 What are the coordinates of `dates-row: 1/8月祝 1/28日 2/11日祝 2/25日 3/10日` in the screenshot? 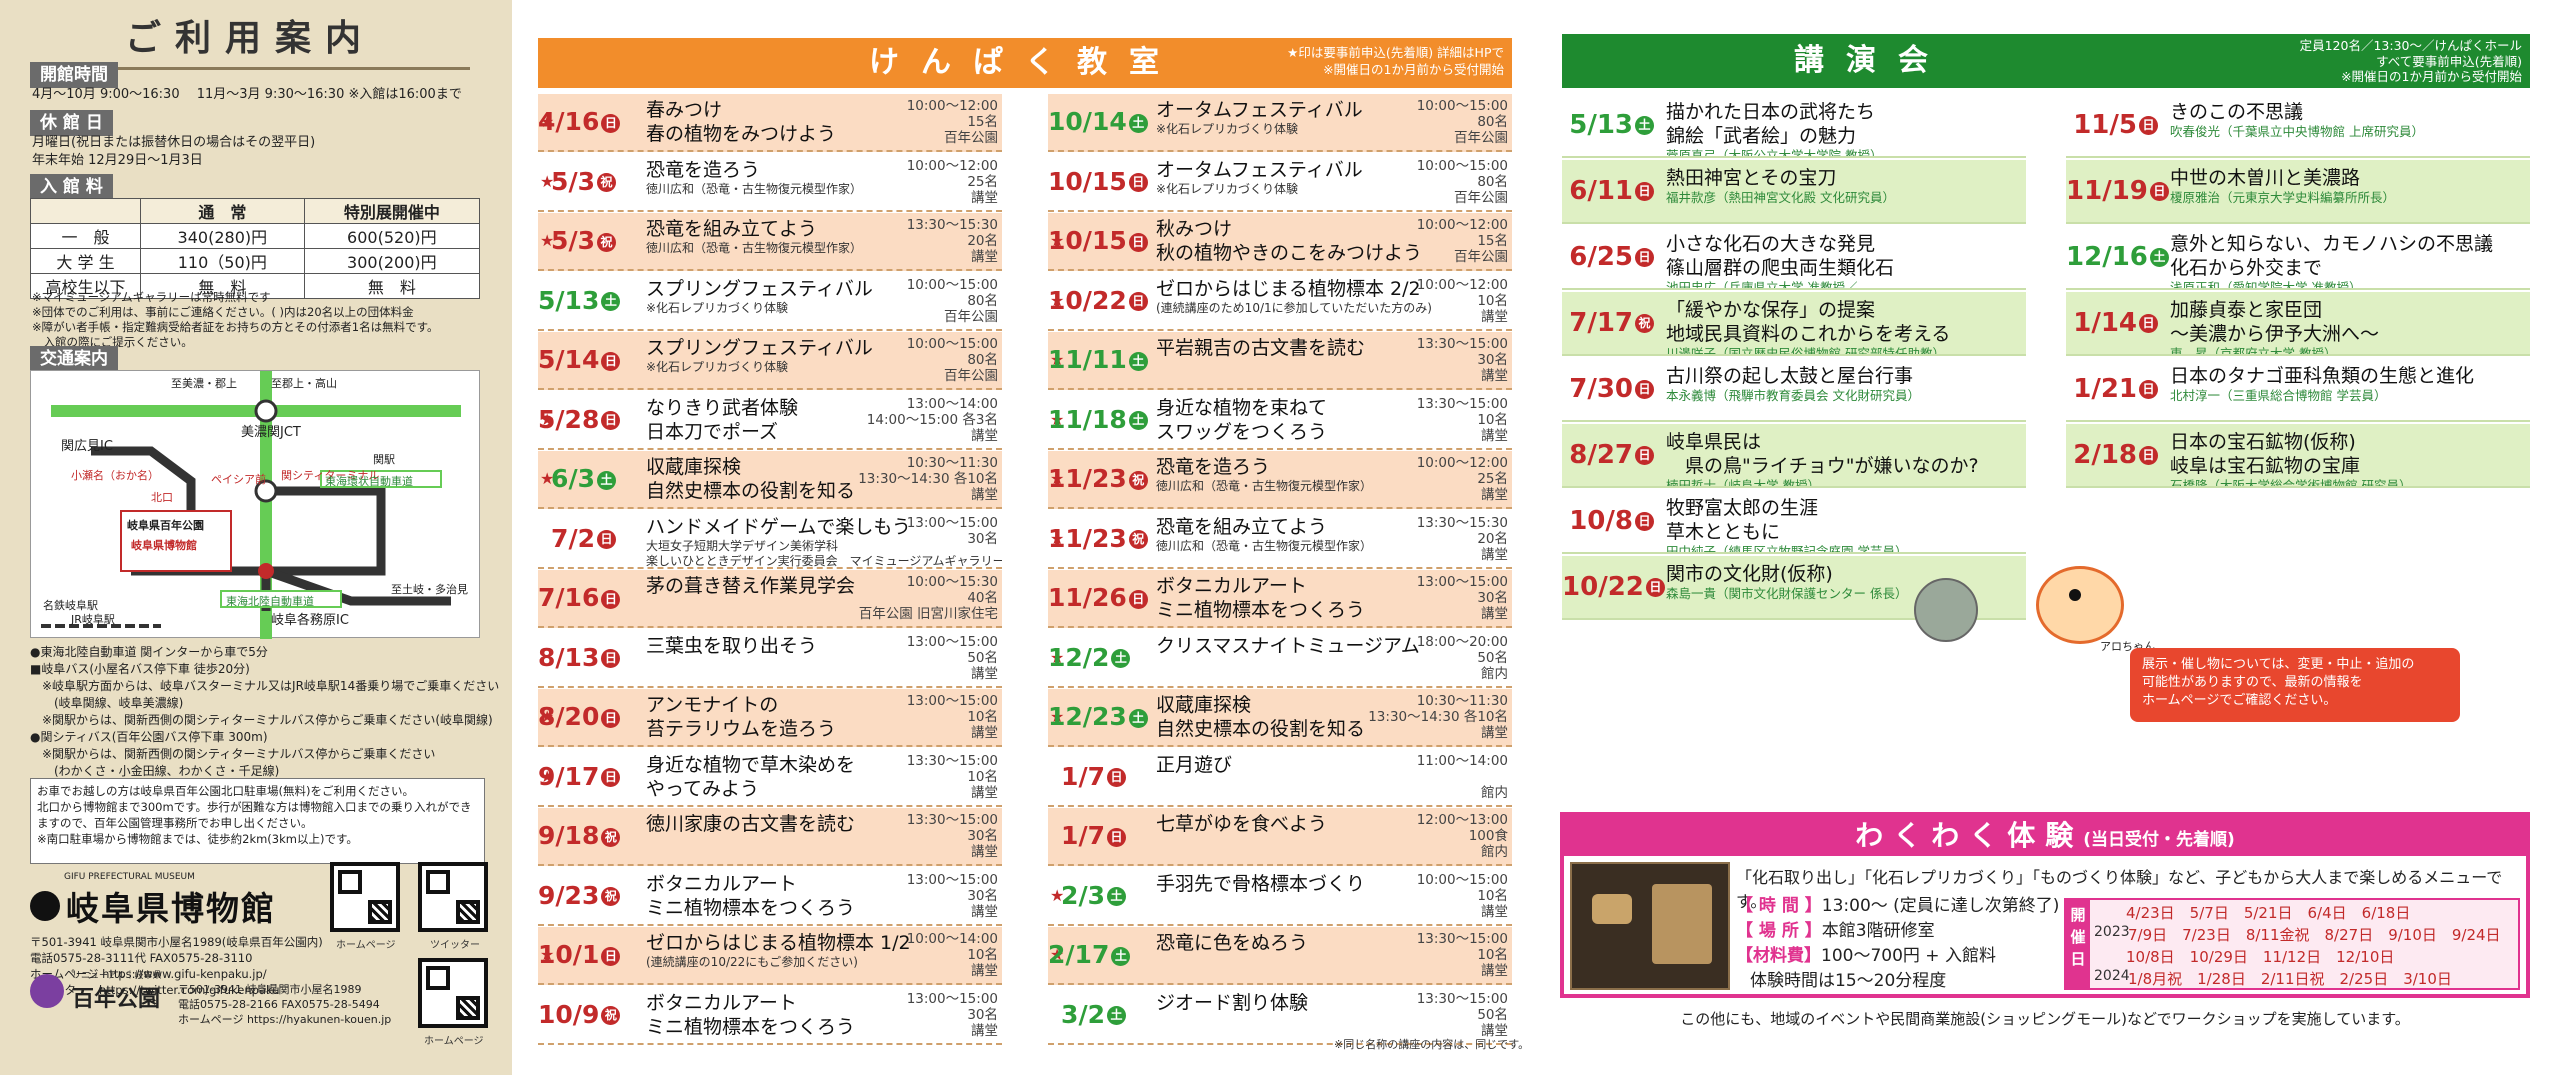 It's located at (2290, 979).